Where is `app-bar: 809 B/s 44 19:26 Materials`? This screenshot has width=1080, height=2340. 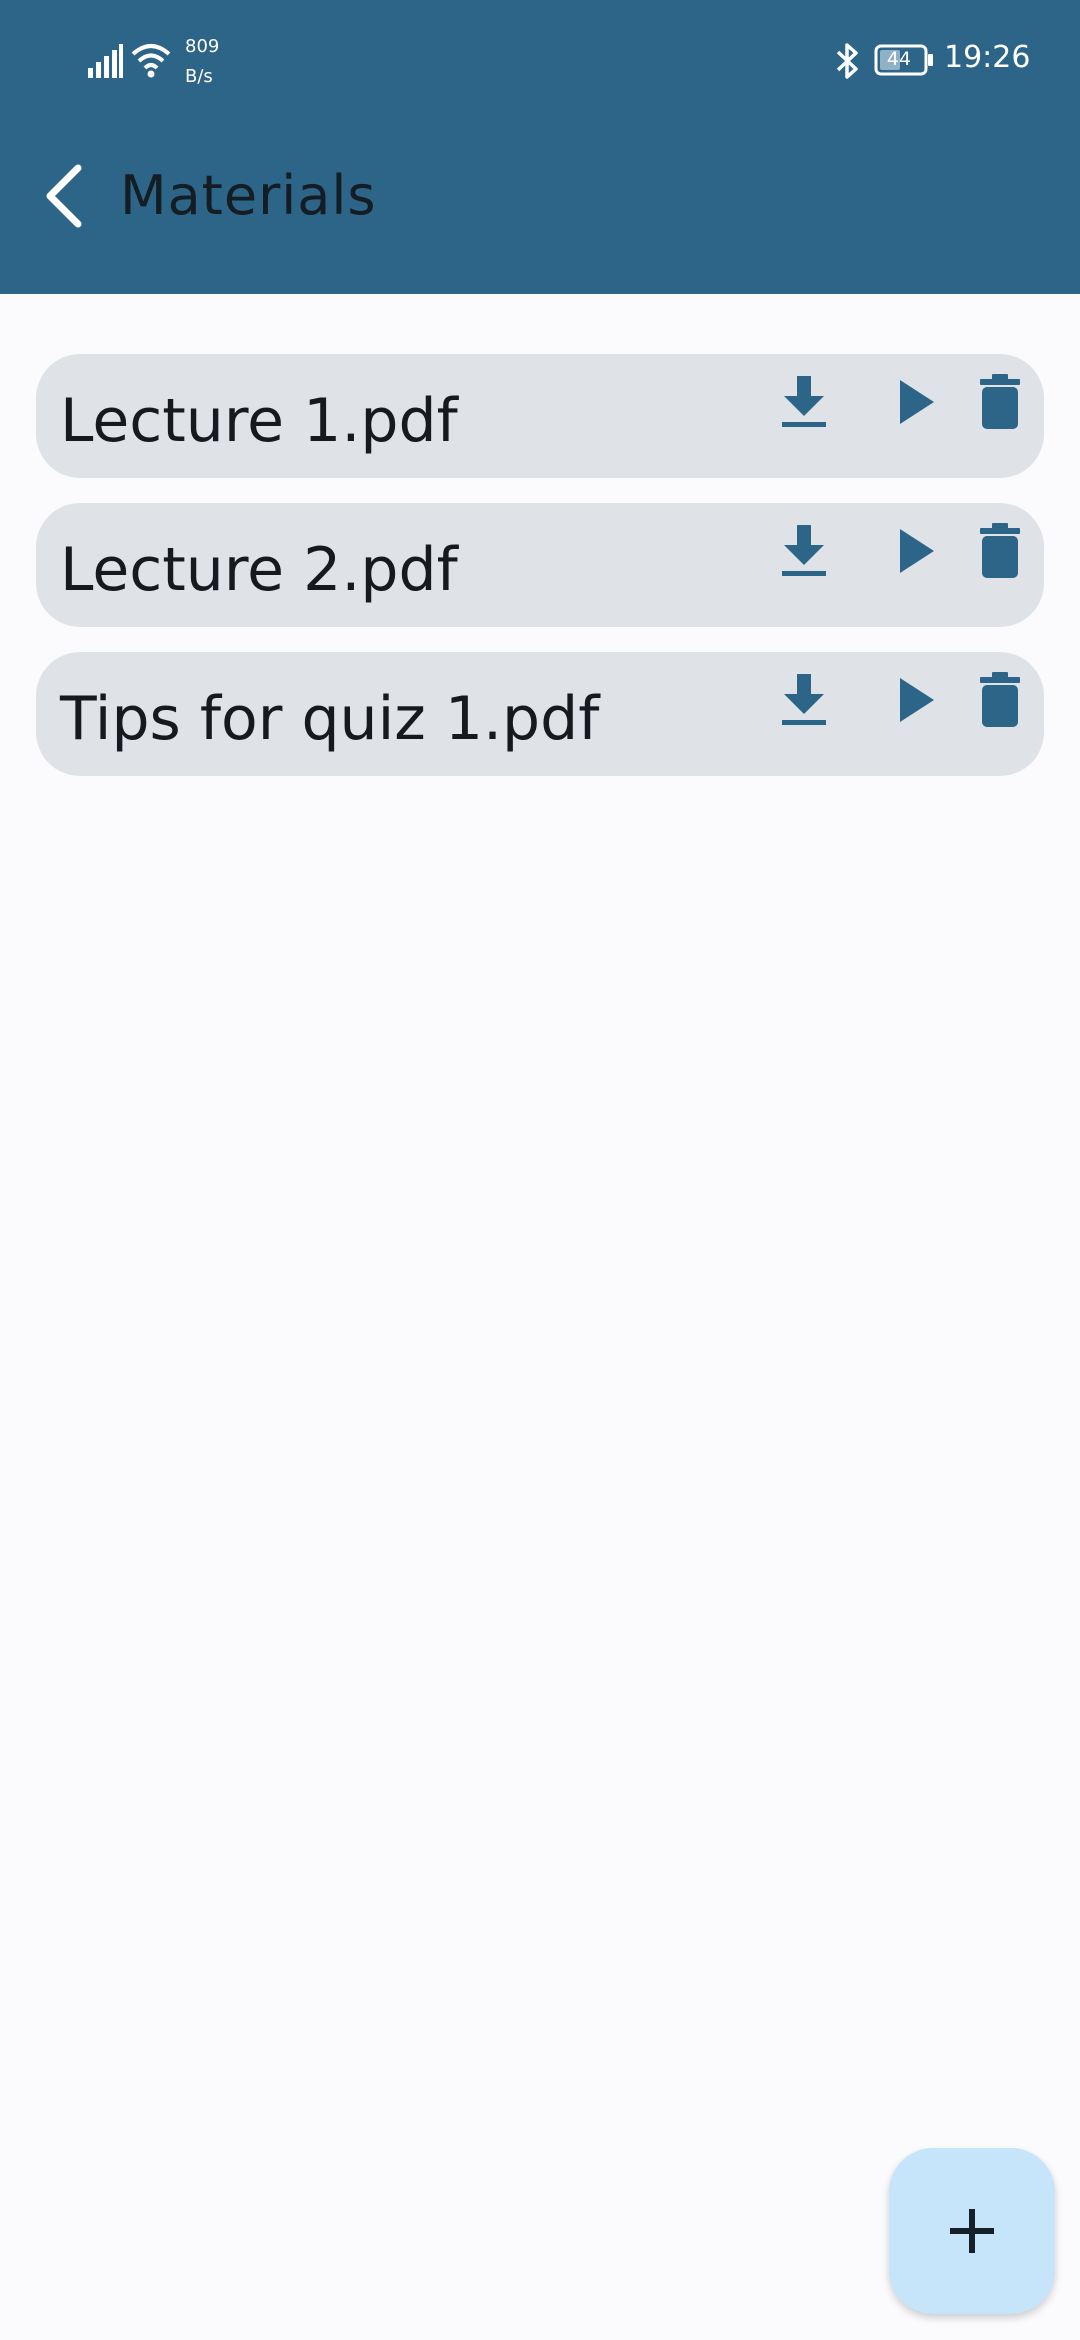 app-bar: 809 B/s 44 19:26 Materials is located at coordinates (540, 147).